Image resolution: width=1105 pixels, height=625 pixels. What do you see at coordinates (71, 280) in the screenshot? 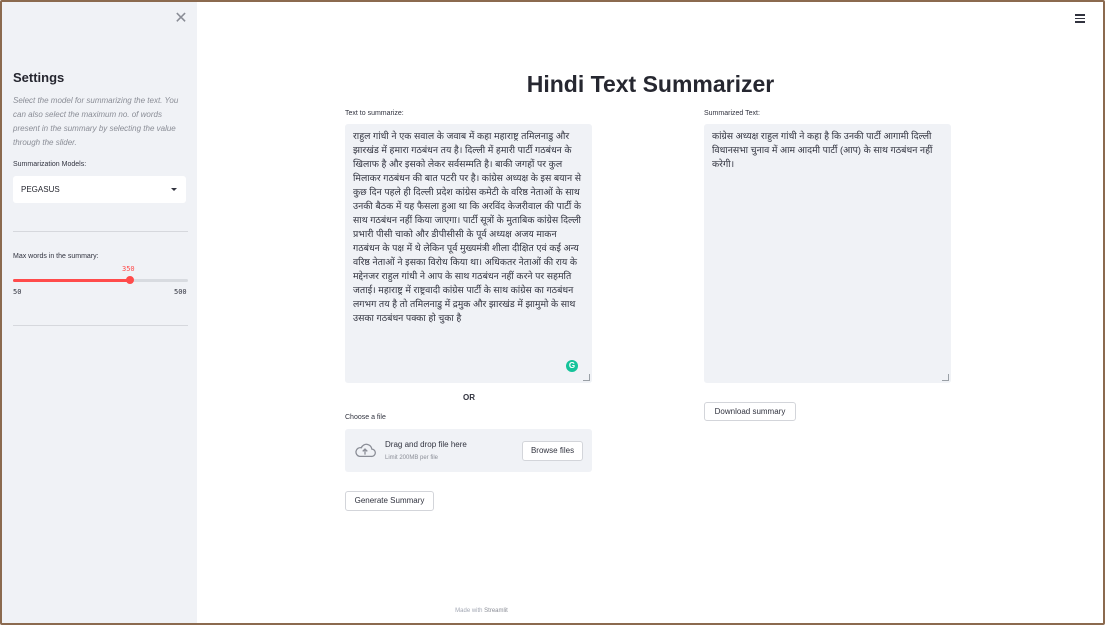
I see `slider-fill` at bounding box center [71, 280].